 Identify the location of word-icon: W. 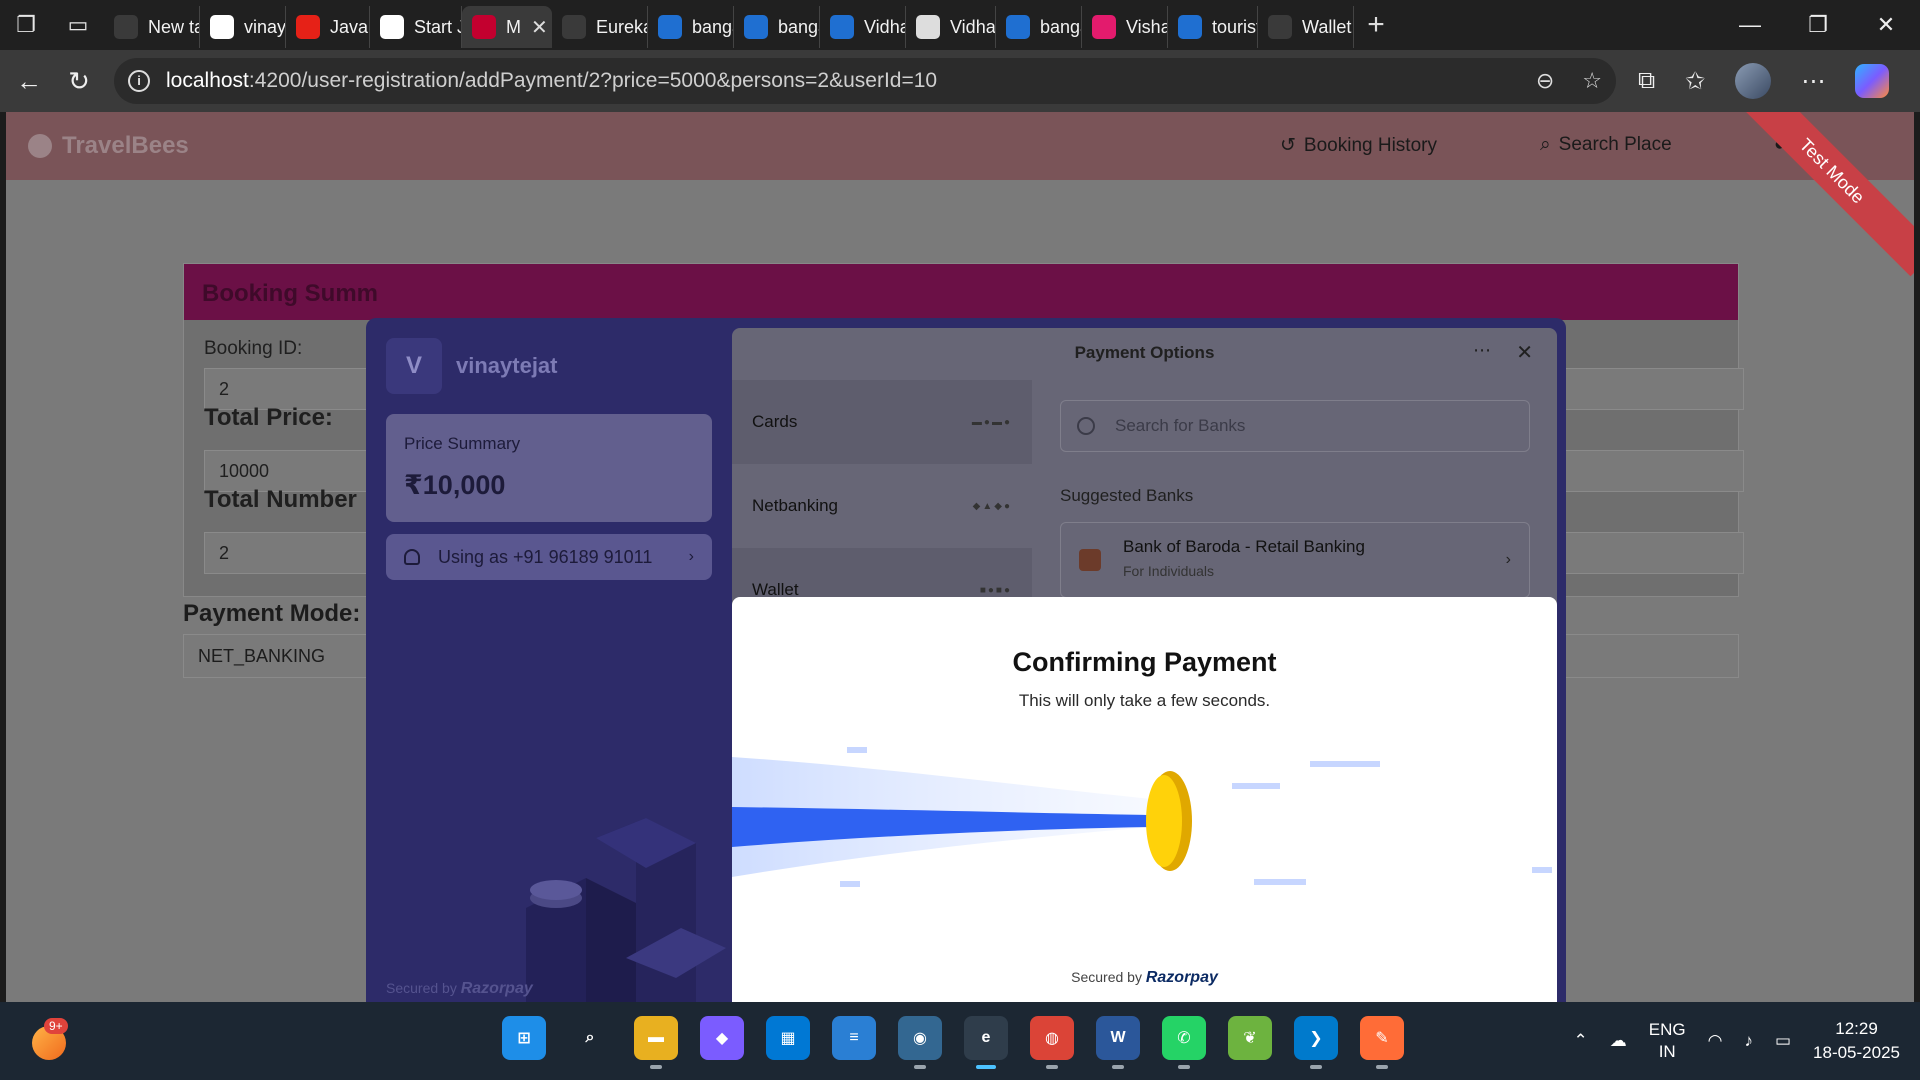
(1118, 1042).